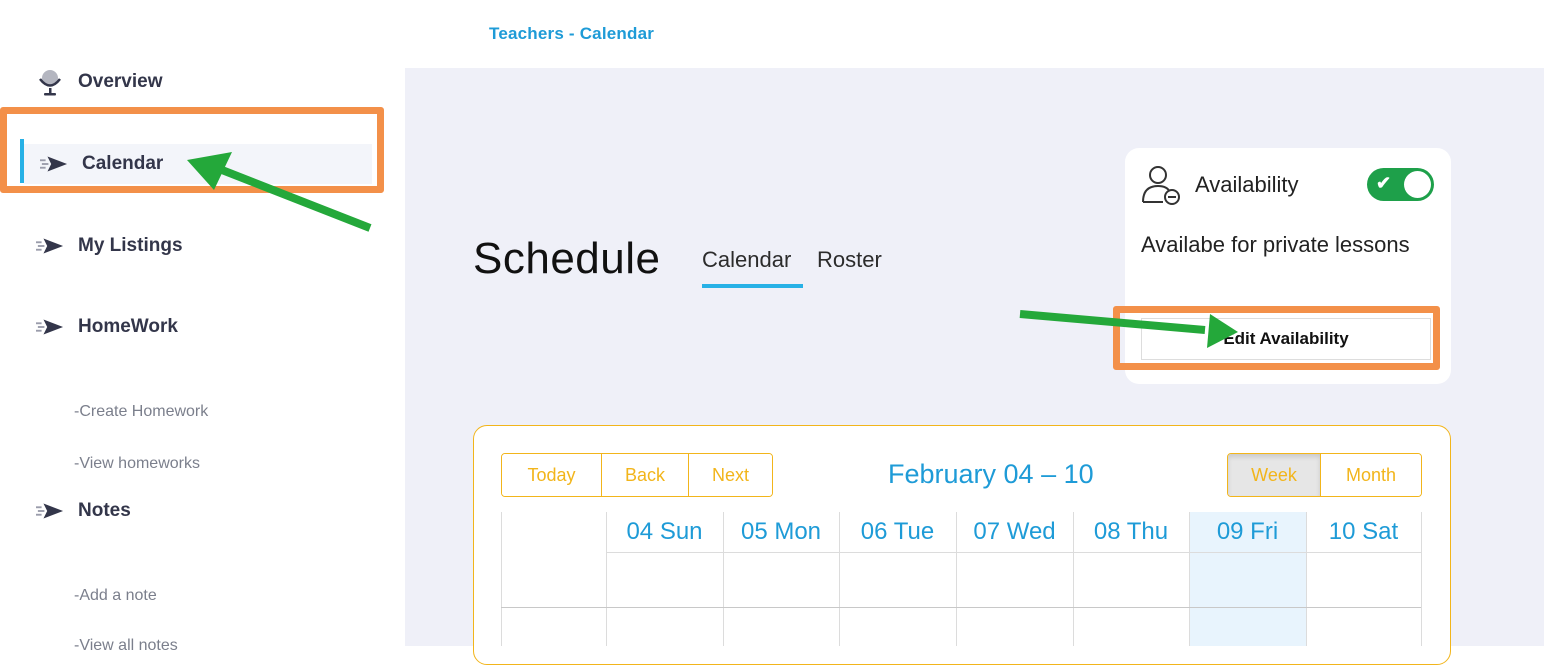 The width and height of the screenshot is (1544, 665). What do you see at coordinates (664, 532) in the screenshot?
I see `day-header-sun: 04 Sun` at bounding box center [664, 532].